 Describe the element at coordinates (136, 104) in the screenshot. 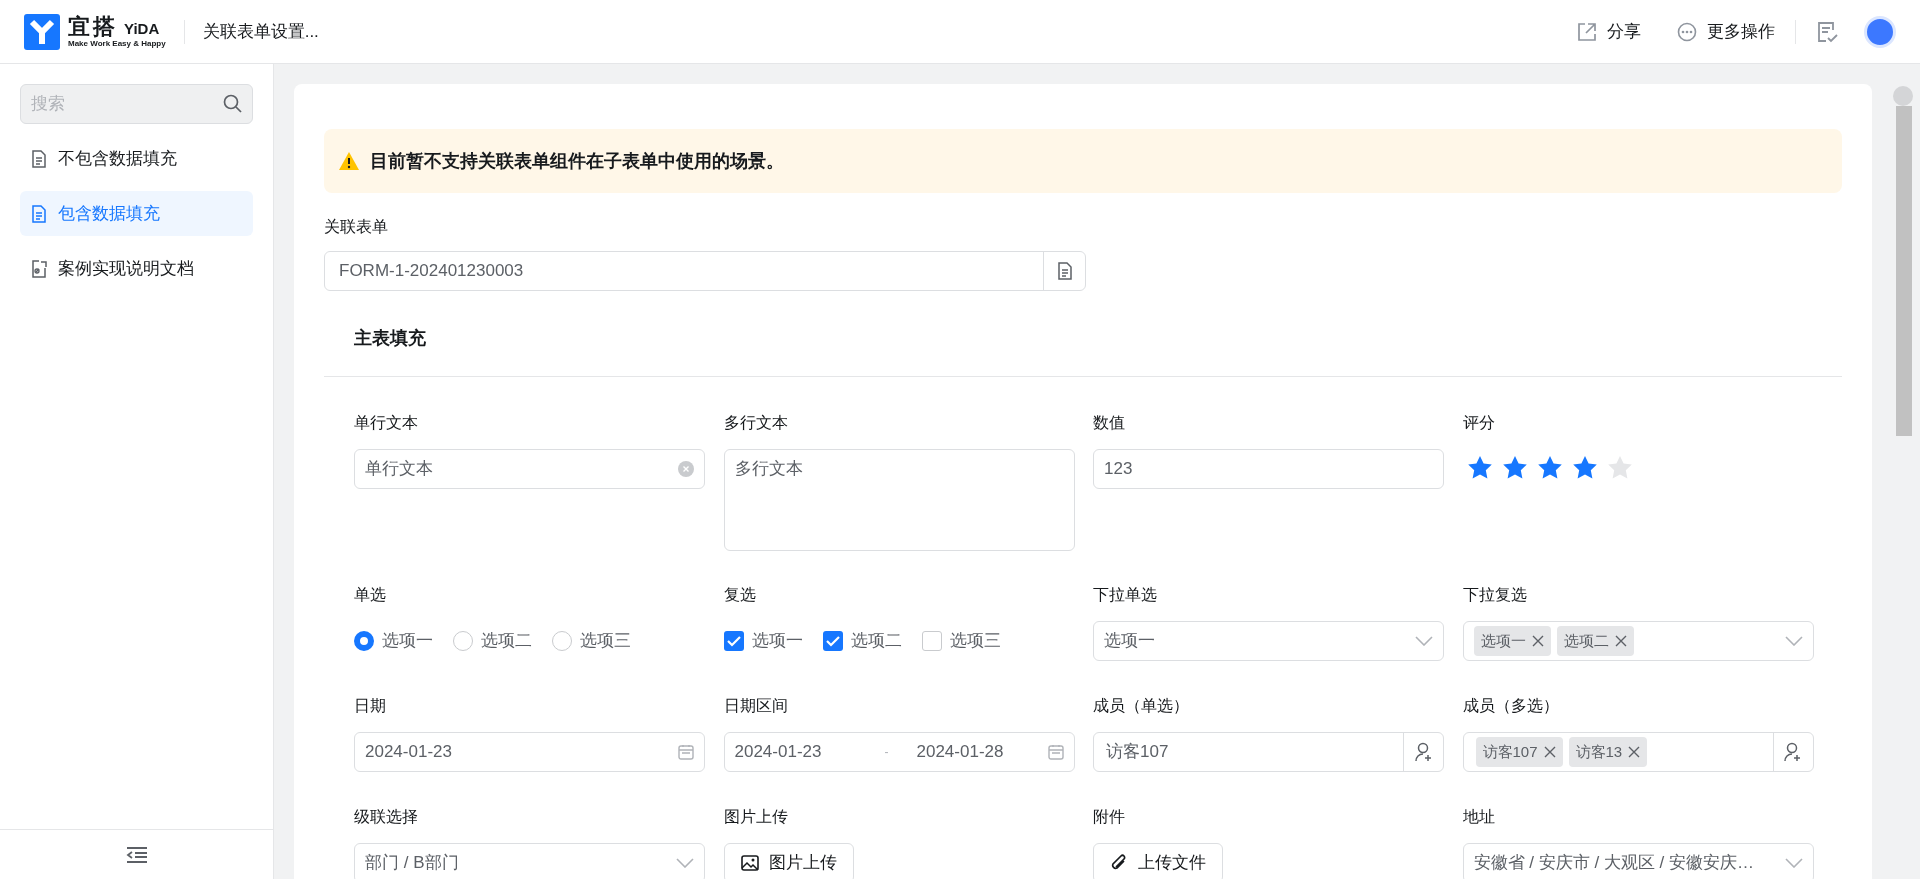

I see `search-field: 搜索` at that location.